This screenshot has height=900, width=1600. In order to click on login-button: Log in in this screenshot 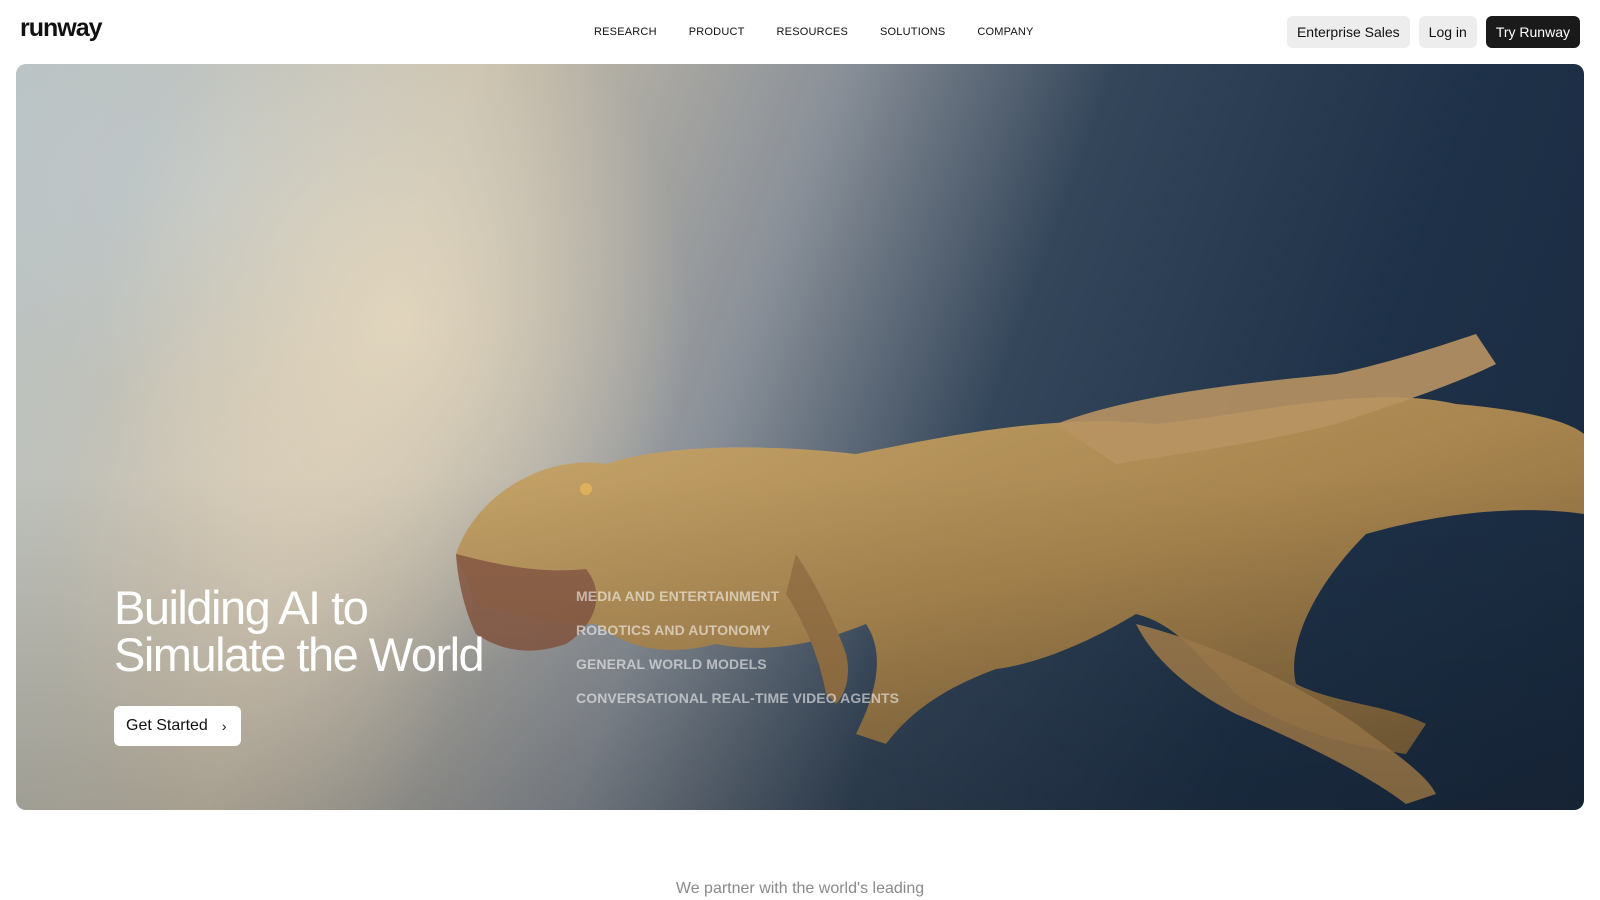, I will do `click(1447, 32)`.